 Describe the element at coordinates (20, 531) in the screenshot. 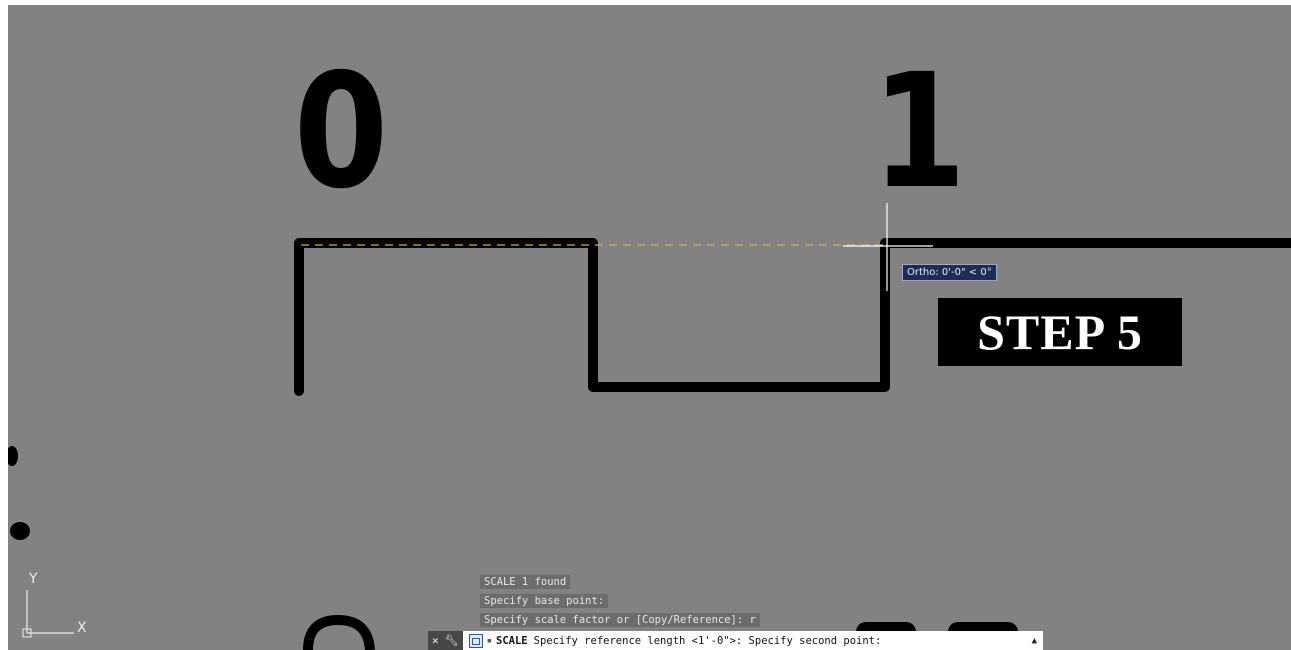

I see `partial-shape-left-bottom` at that location.